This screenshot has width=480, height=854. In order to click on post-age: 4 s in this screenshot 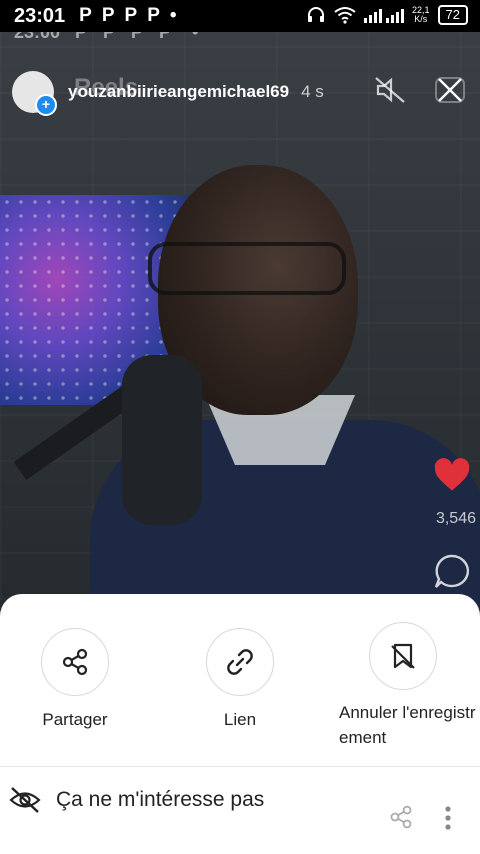, I will do `click(312, 91)`.